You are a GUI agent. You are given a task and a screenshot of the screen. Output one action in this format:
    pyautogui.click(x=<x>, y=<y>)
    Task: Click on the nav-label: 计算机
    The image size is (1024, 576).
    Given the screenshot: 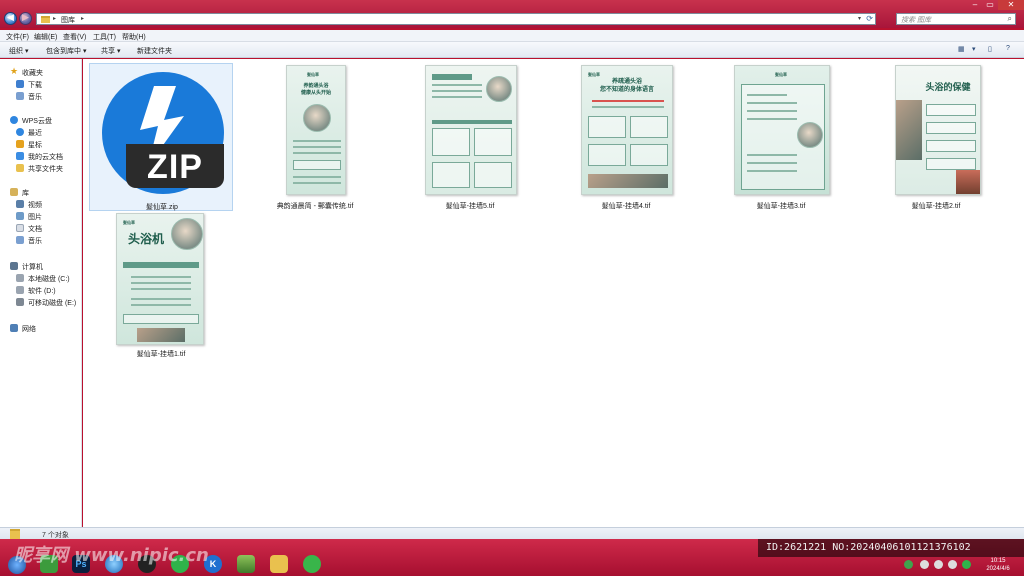 What is the action you would take?
    pyautogui.click(x=32, y=267)
    